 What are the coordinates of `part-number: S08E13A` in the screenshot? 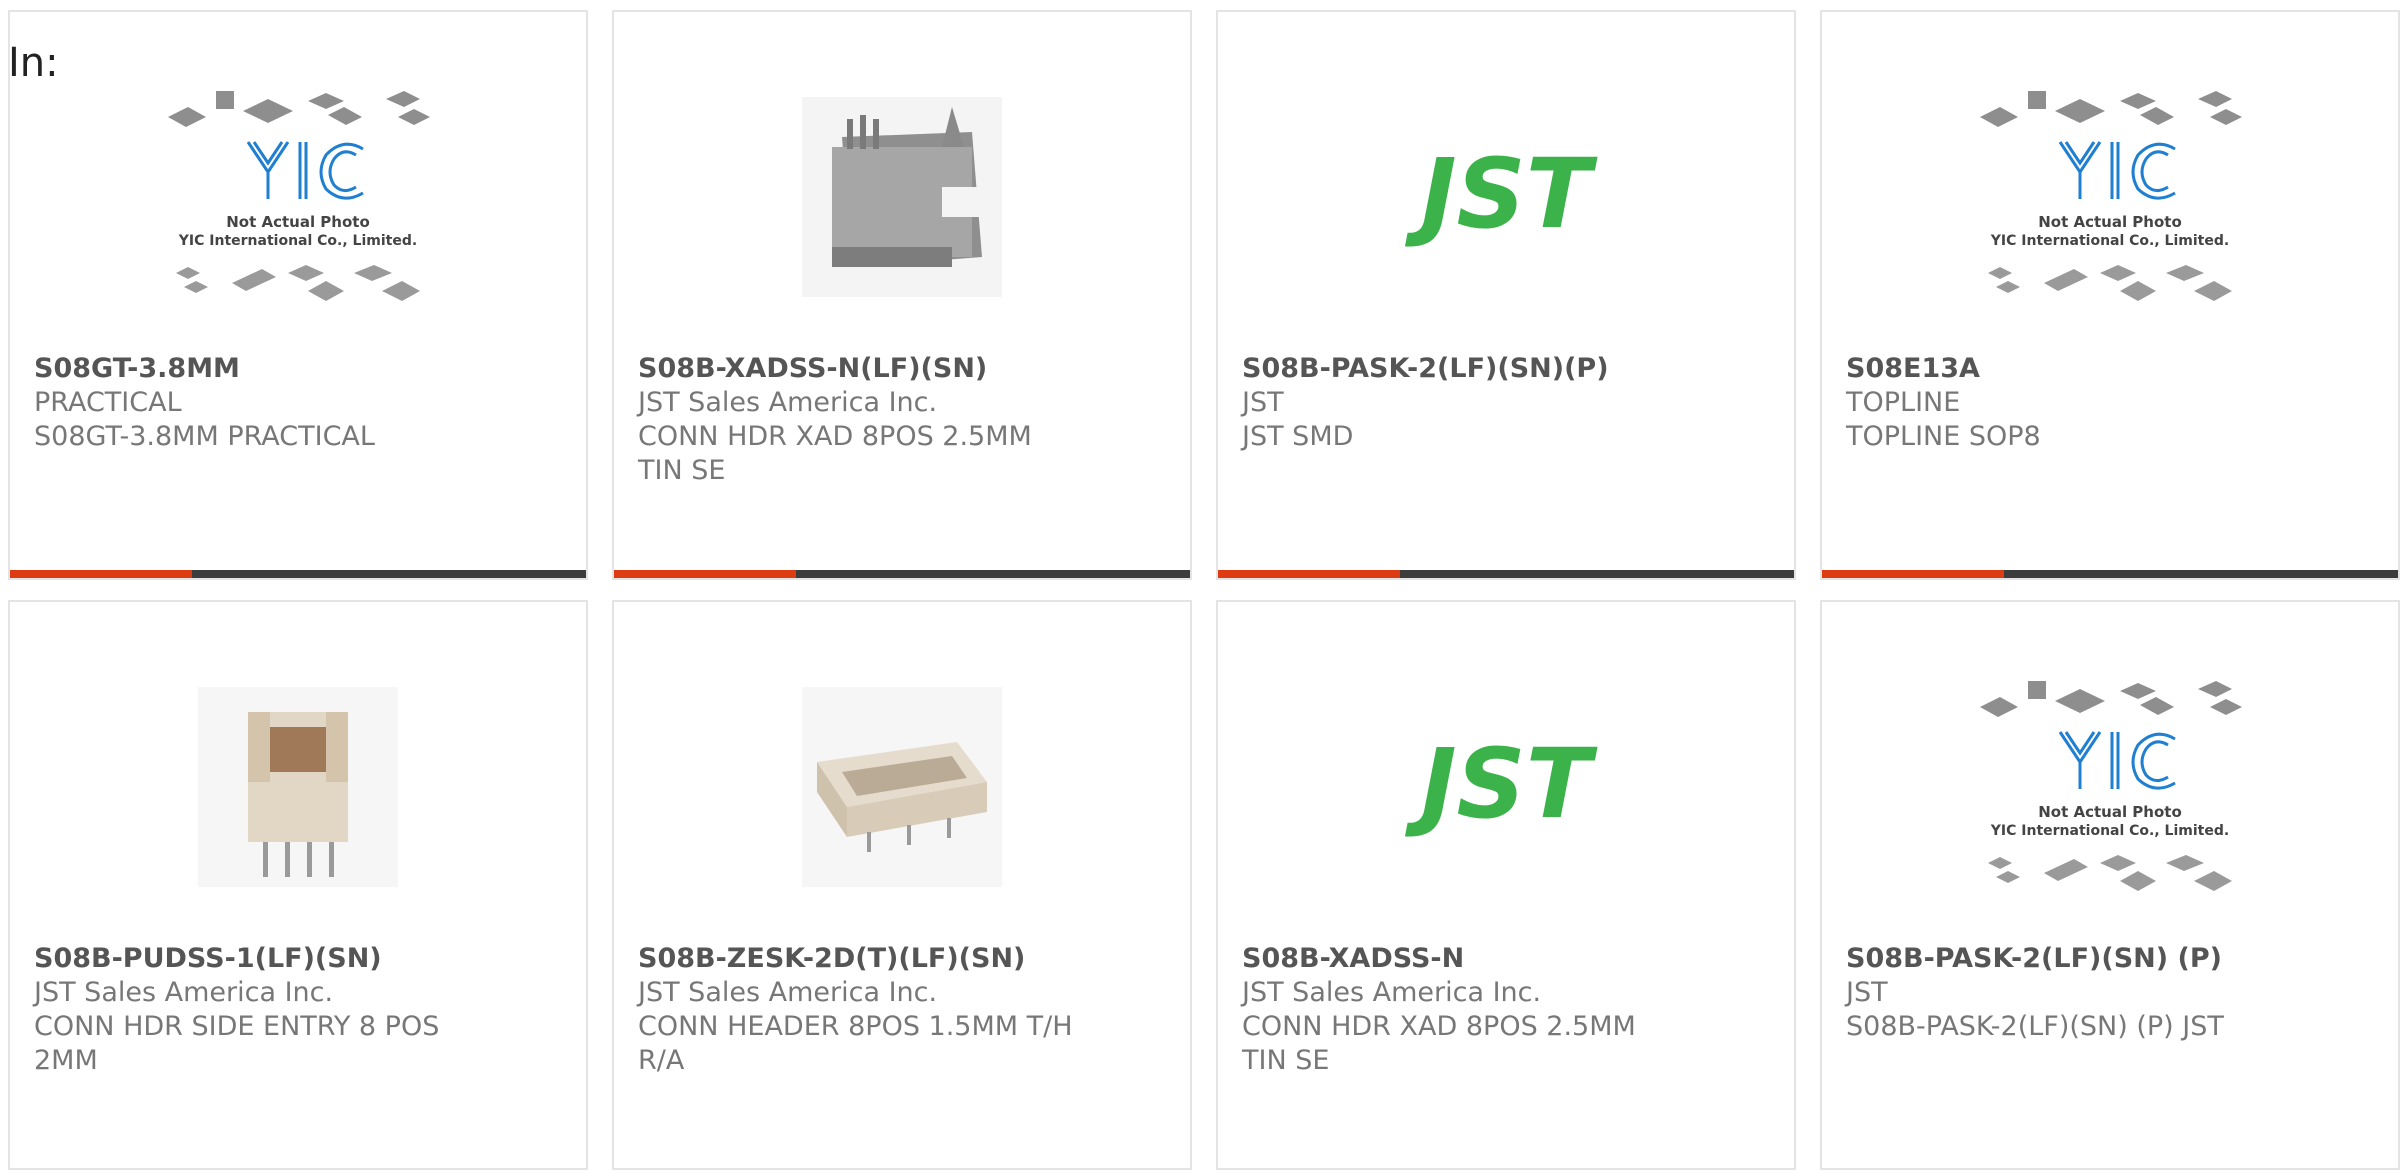 It's located at (2066, 369).